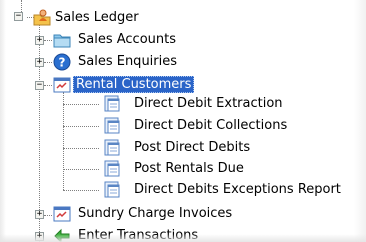  Describe the element at coordinates (3, 121) in the screenshot. I see `left-edge-shadow` at that location.